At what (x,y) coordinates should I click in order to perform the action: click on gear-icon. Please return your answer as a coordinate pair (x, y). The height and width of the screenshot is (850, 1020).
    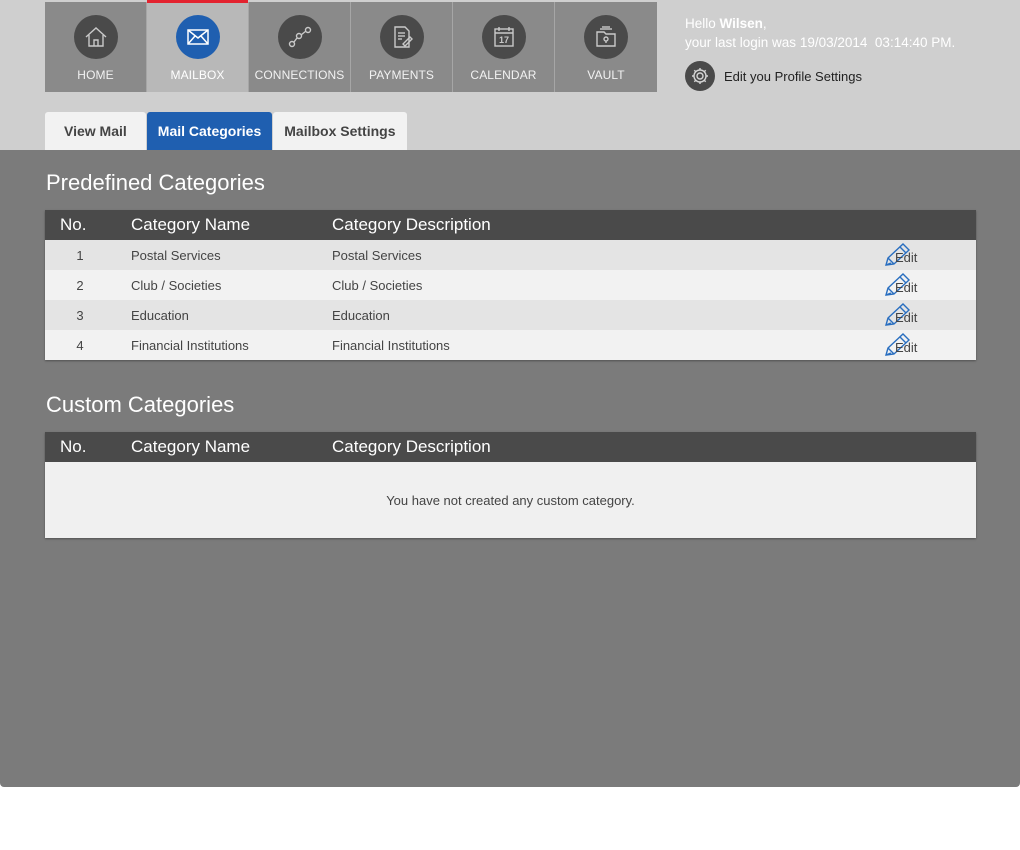
    Looking at the image, I should click on (700, 76).